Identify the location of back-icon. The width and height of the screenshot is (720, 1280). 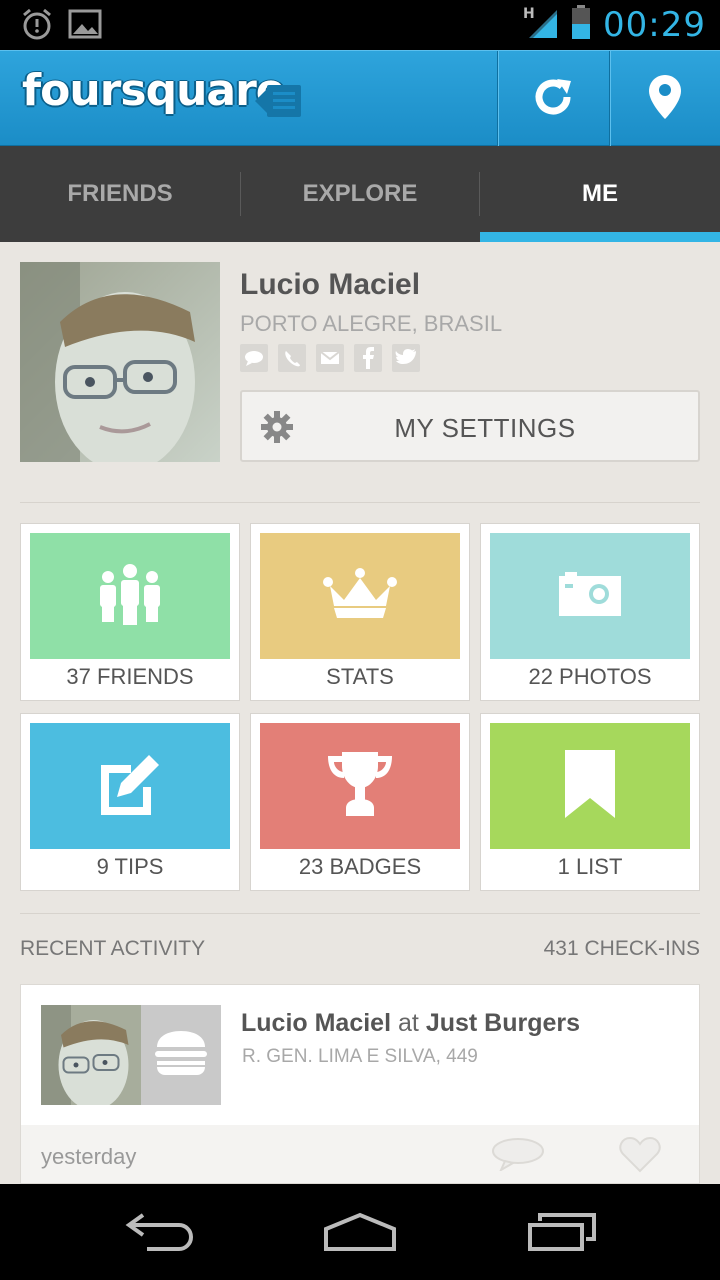
(160, 1233).